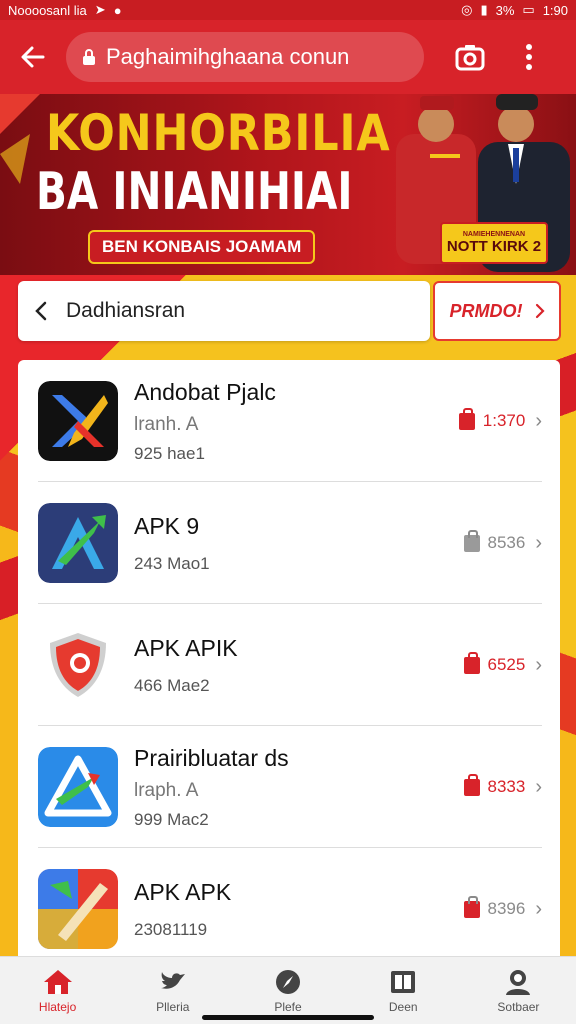 Image resolution: width=576 pixels, height=1024 pixels. What do you see at coordinates (518, 982) in the screenshot?
I see `avatar-icon` at bounding box center [518, 982].